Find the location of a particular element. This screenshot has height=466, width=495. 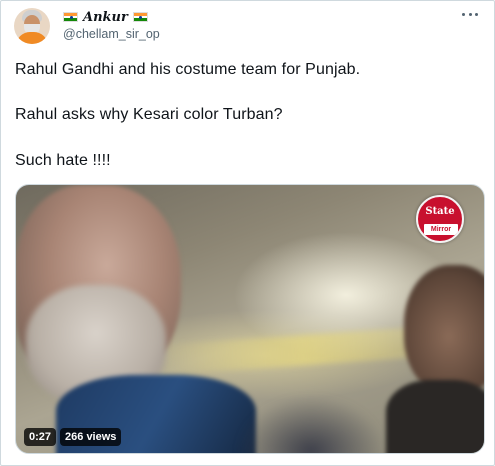

video-duration: 0:27 is located at coordinates (40, 437).